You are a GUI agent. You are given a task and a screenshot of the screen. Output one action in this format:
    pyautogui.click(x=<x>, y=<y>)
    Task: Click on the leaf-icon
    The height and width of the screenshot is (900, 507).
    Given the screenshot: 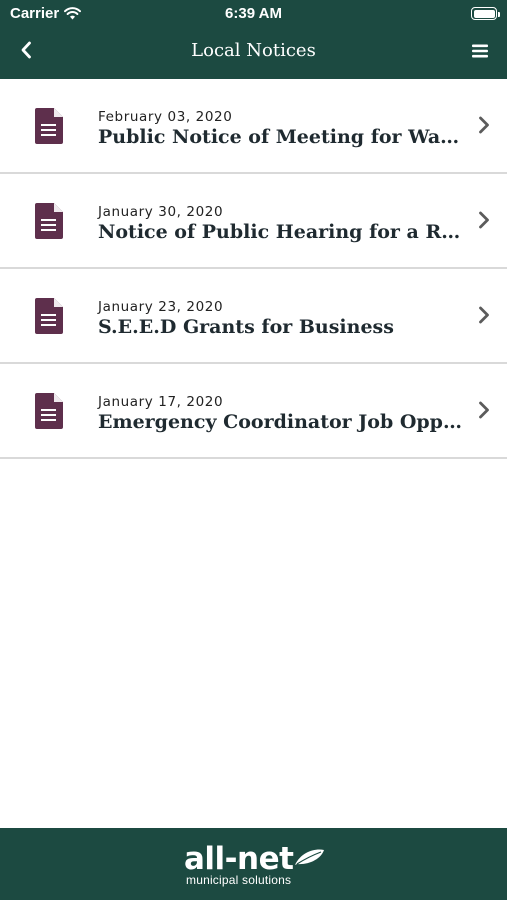 What is the action you would take?
    pyautogui.click(x=309, y=857)
    